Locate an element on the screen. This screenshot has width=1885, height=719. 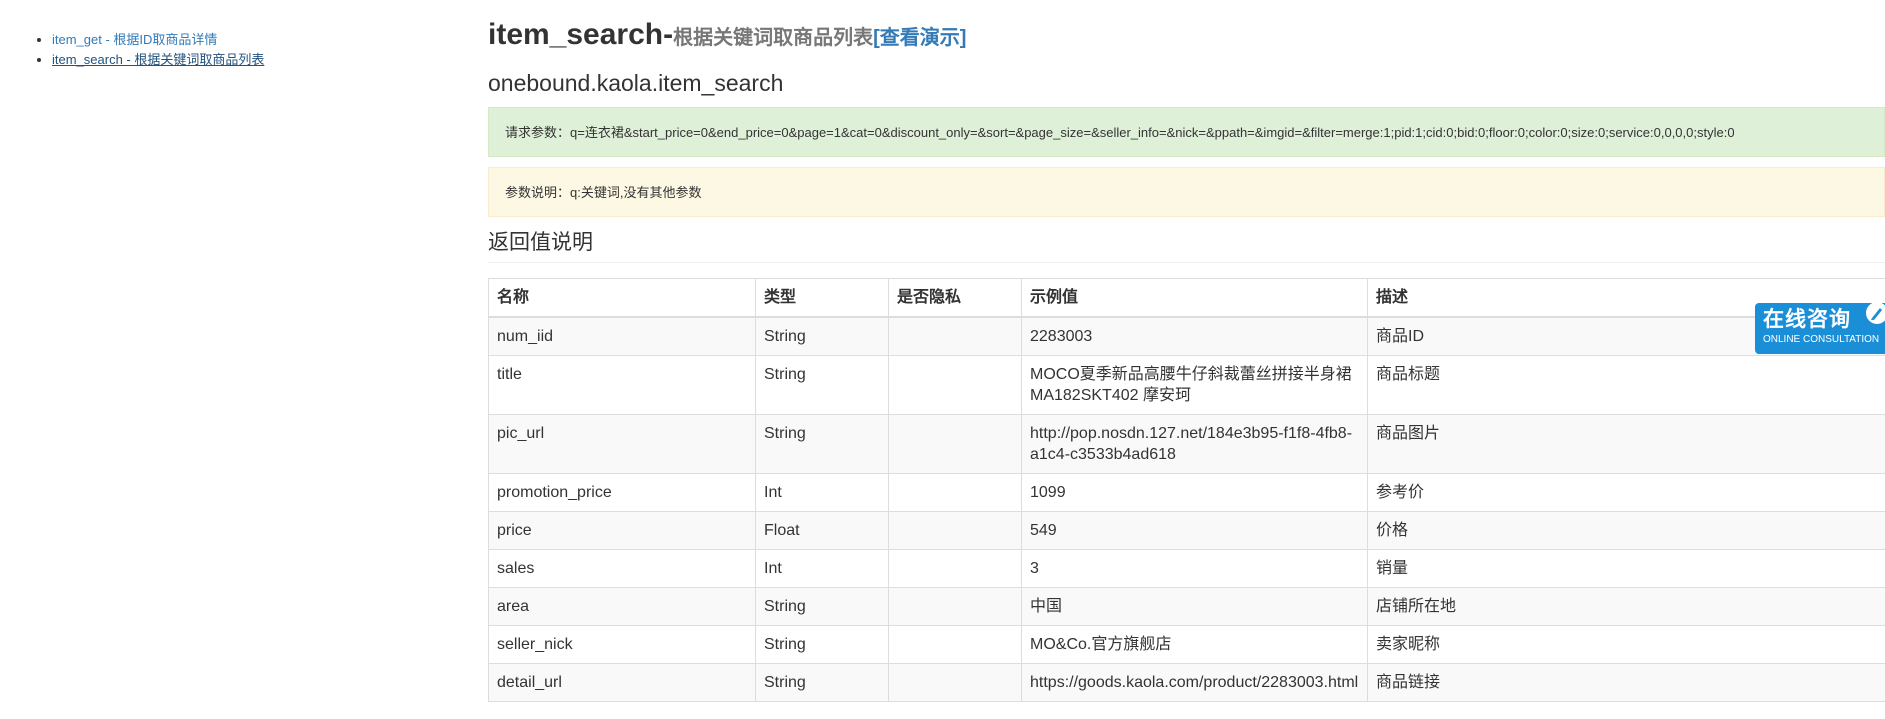
table-row: area String 中国 店铺所在地 is located at coordinates (1186, 606).